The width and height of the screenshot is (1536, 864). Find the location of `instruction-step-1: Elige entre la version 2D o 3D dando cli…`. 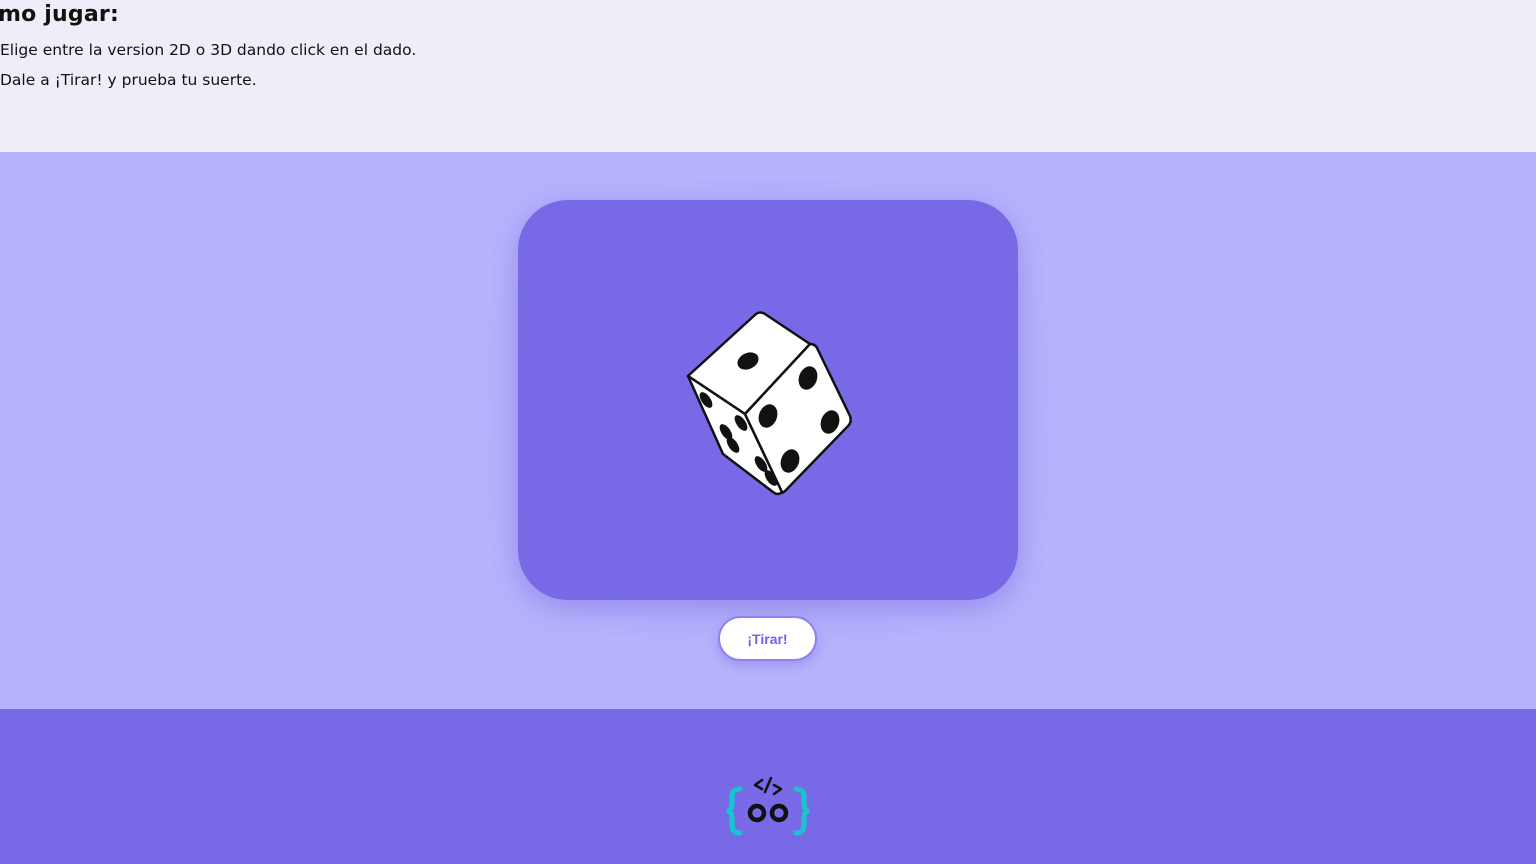

instruction-step-1: Elige entre la version 2D o 3D dando cli… is located at coordinates (208, 50).